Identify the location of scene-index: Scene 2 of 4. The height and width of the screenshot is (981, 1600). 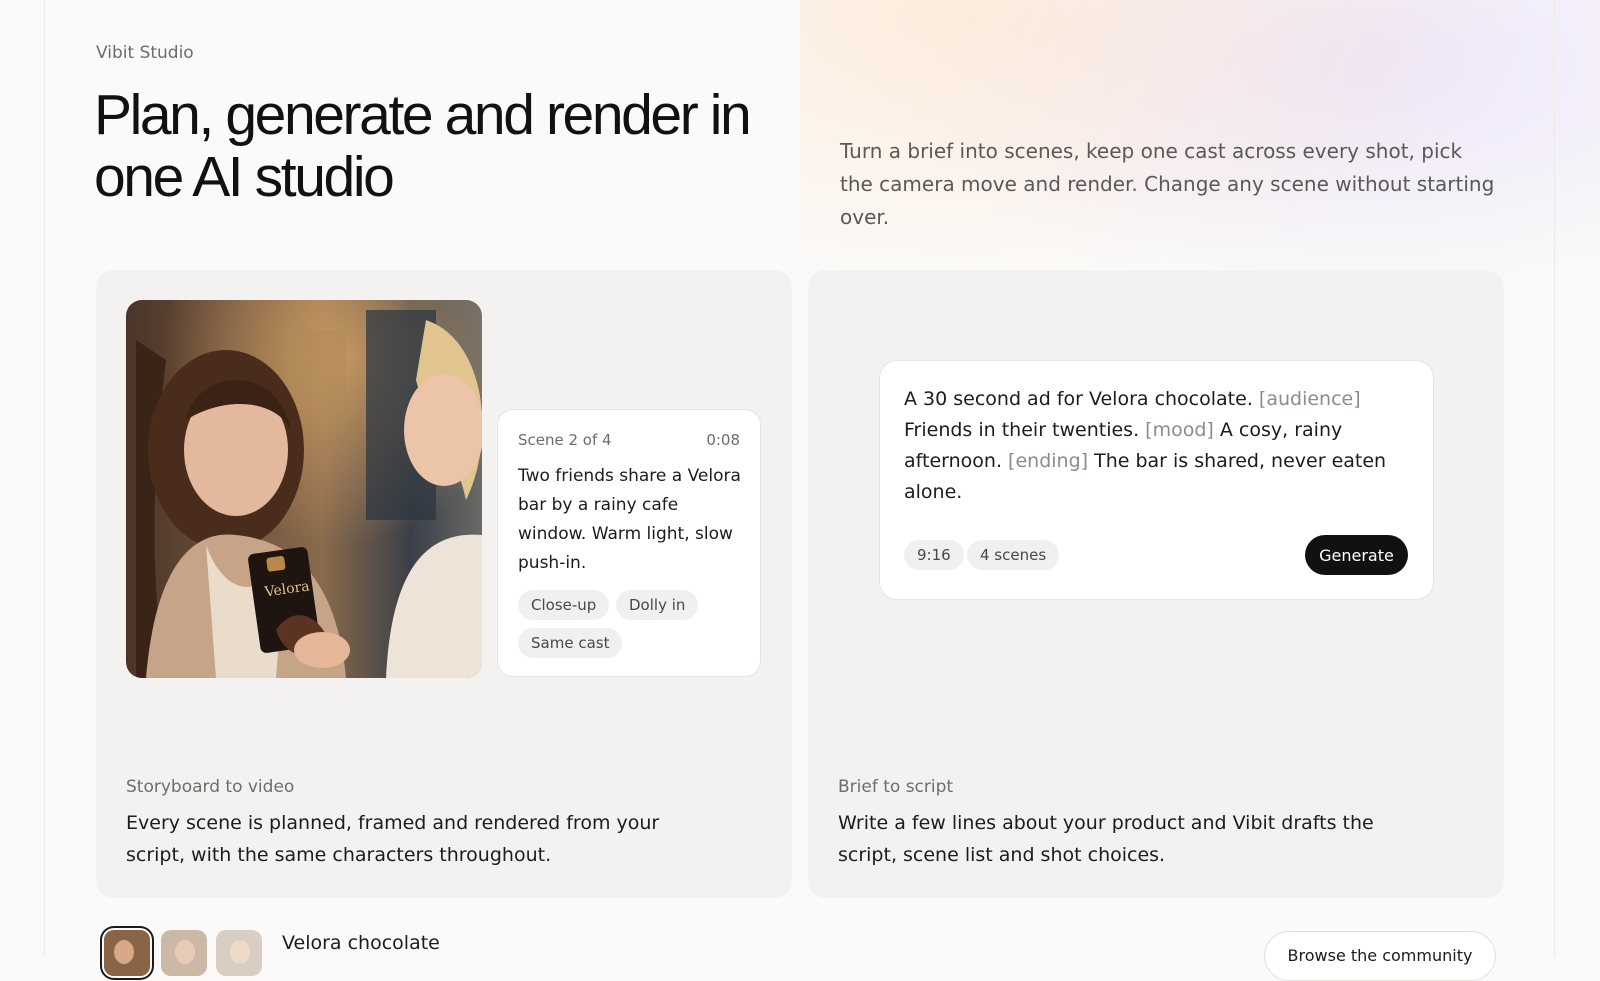
(565, 440).